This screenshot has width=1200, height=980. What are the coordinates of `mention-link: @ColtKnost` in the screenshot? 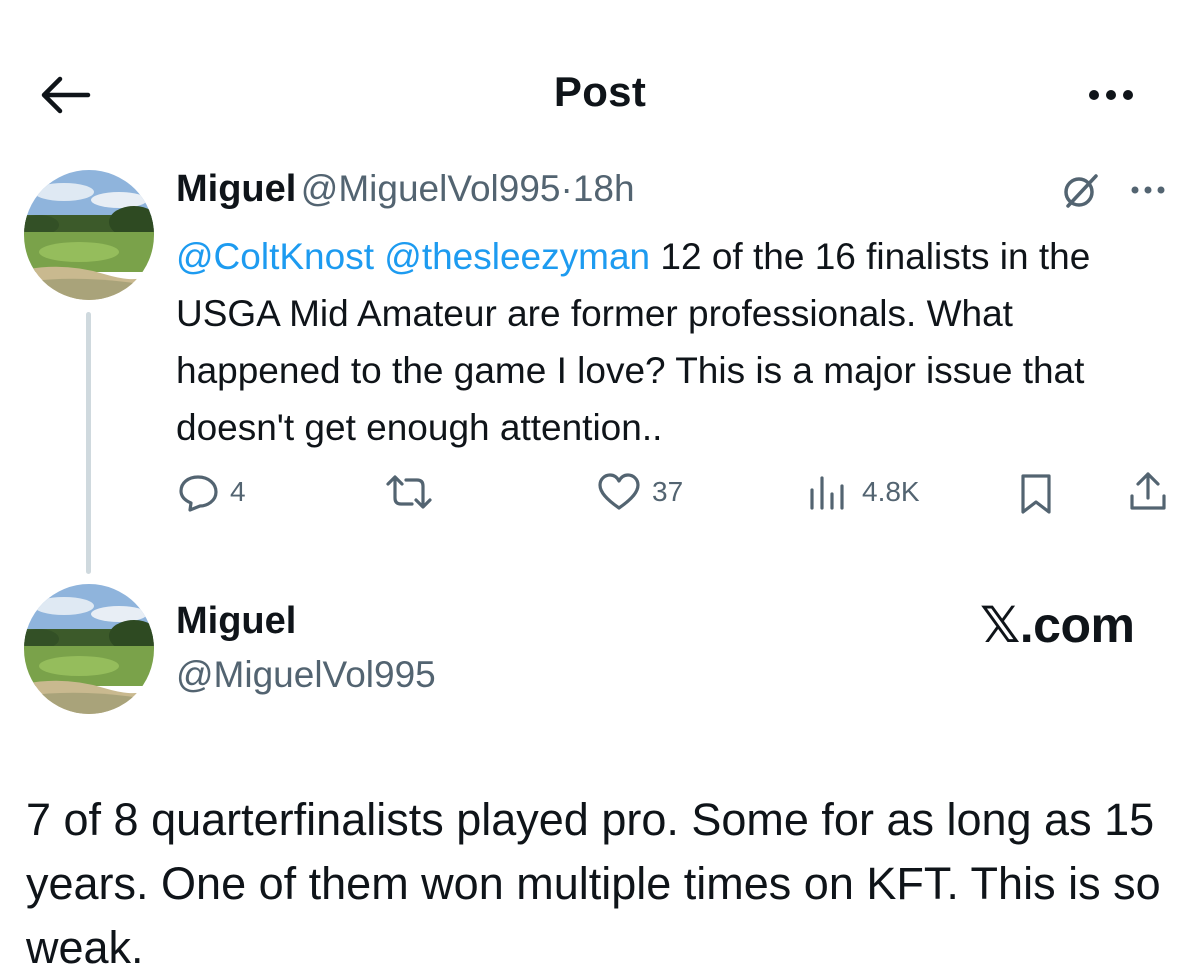 It's located at (275, 256).